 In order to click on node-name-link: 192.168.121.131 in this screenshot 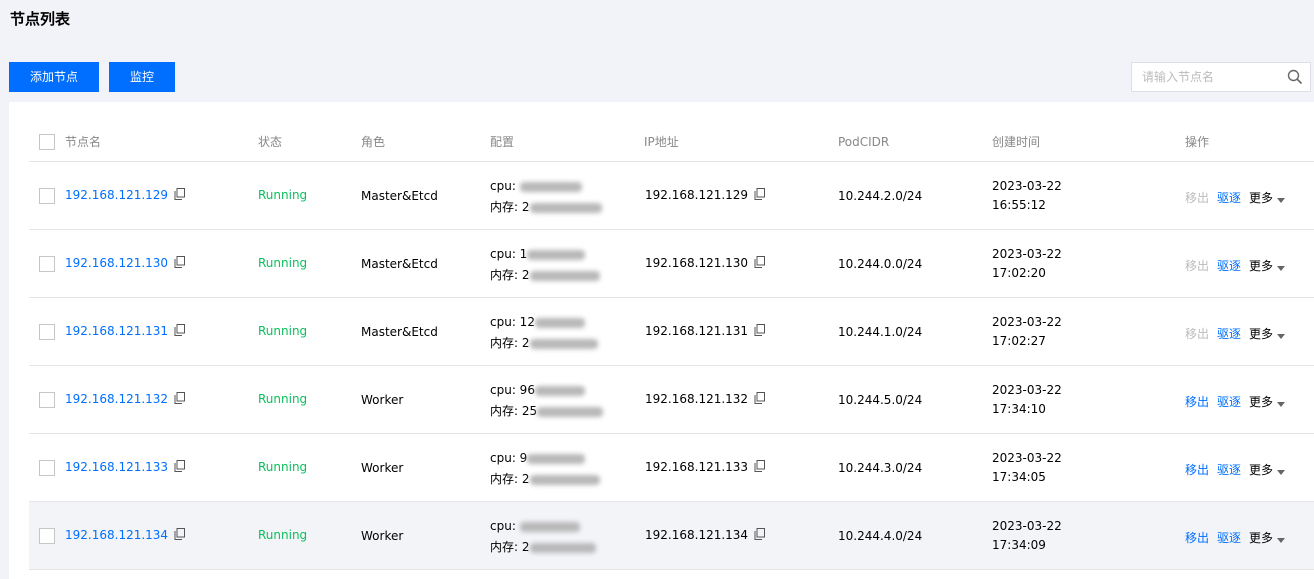, I will do `click(116, 331)`.